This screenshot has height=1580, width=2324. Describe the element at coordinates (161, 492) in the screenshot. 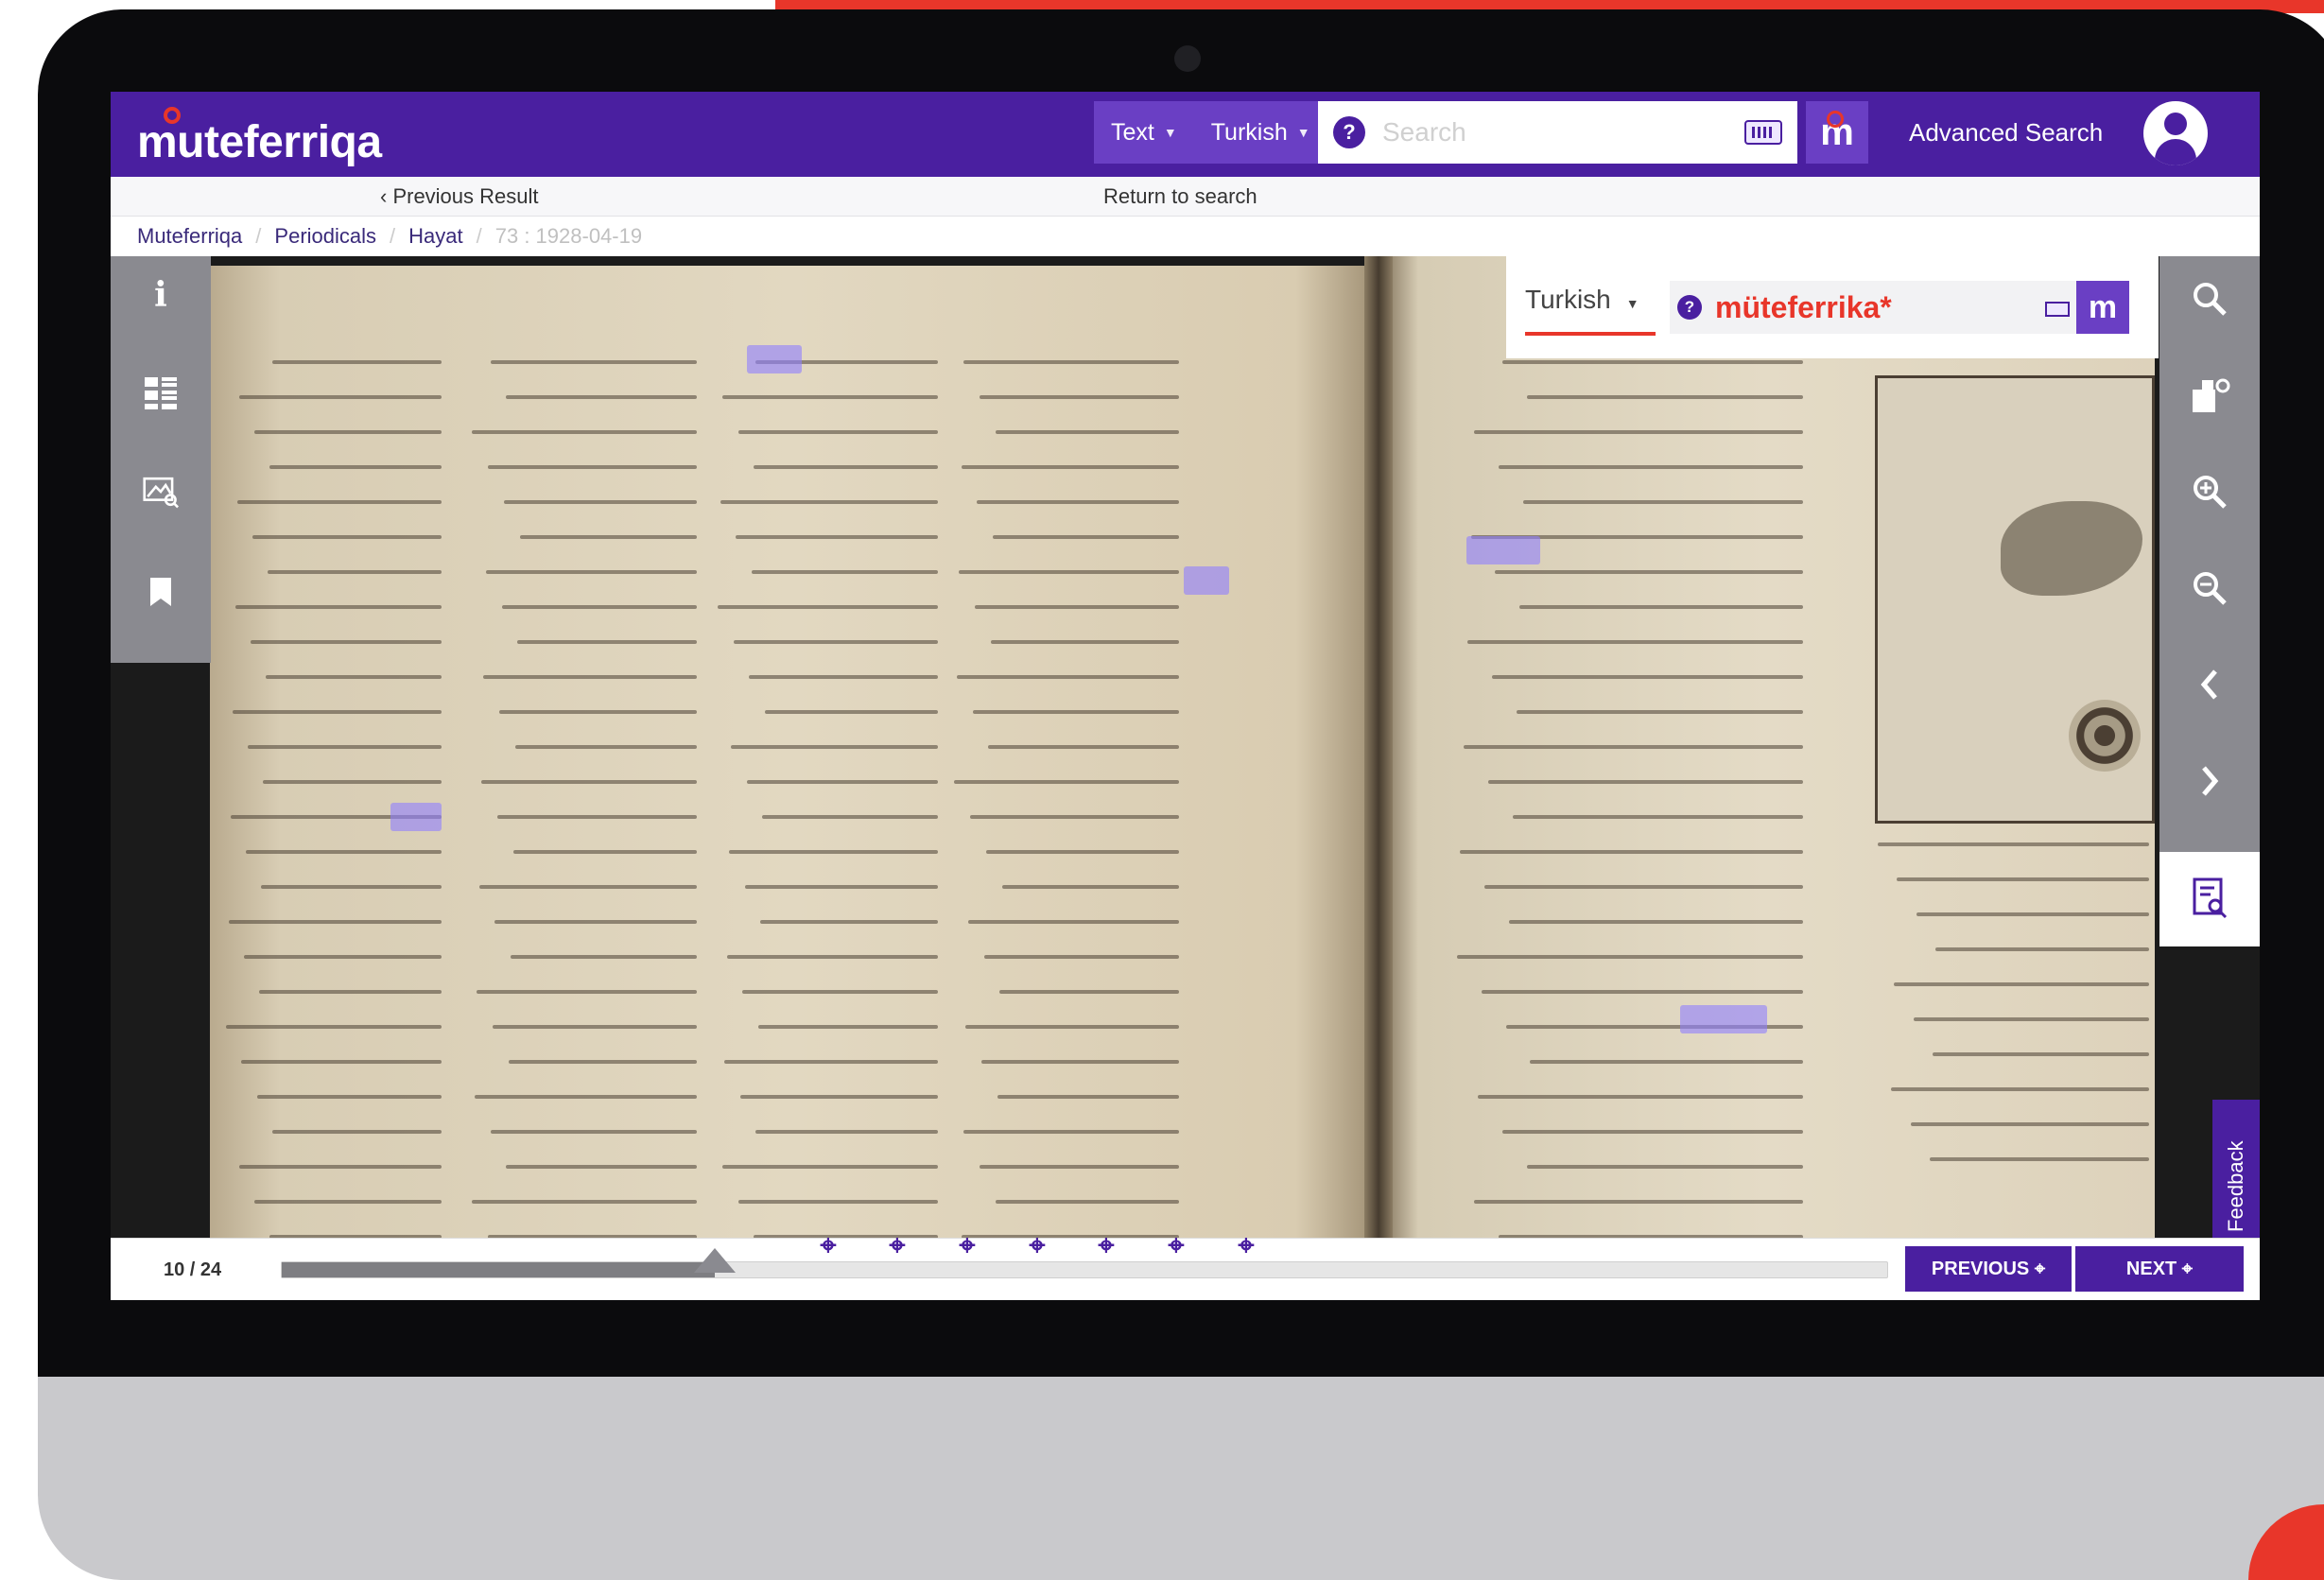

I see `image-search-icon` at that location.